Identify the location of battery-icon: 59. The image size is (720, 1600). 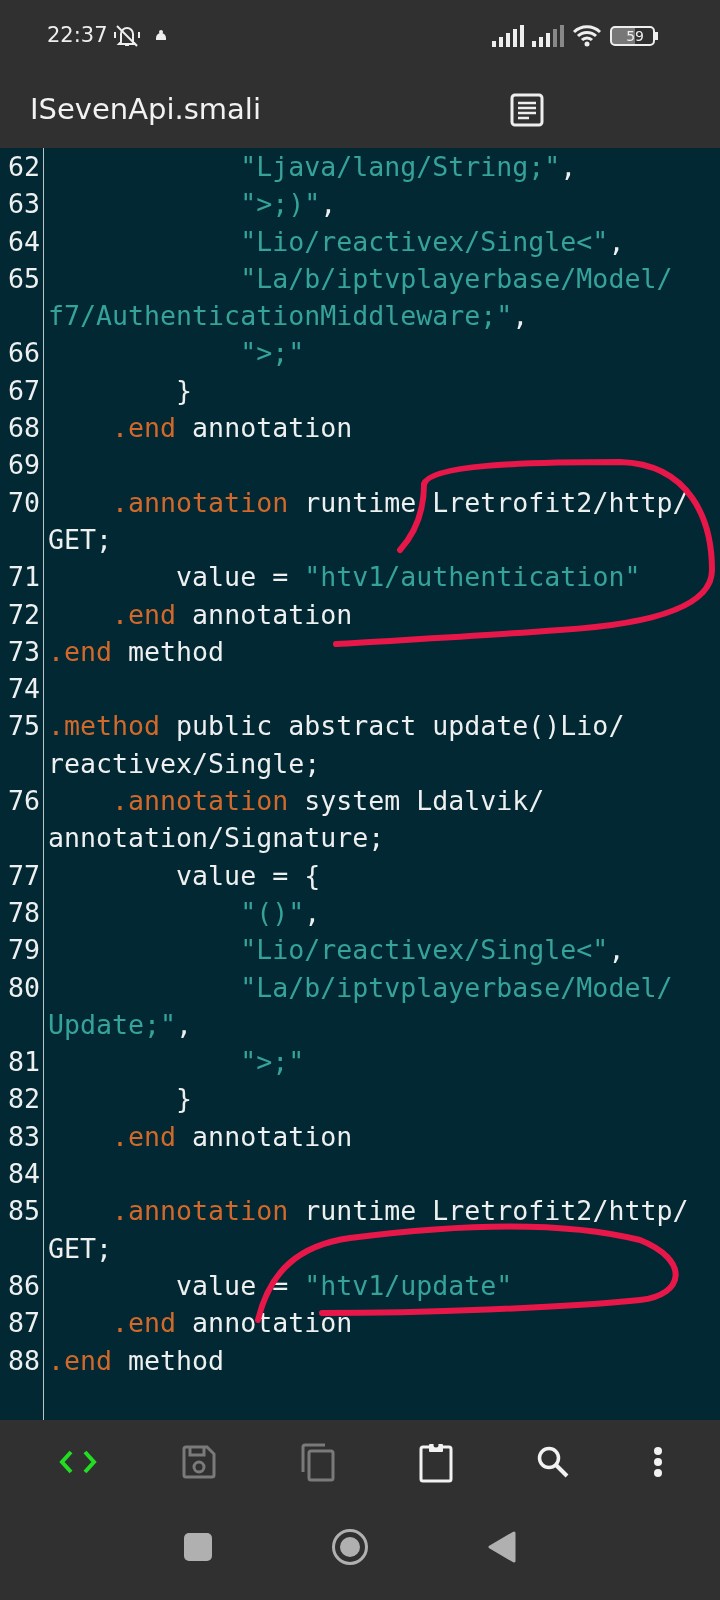
(634, 36).